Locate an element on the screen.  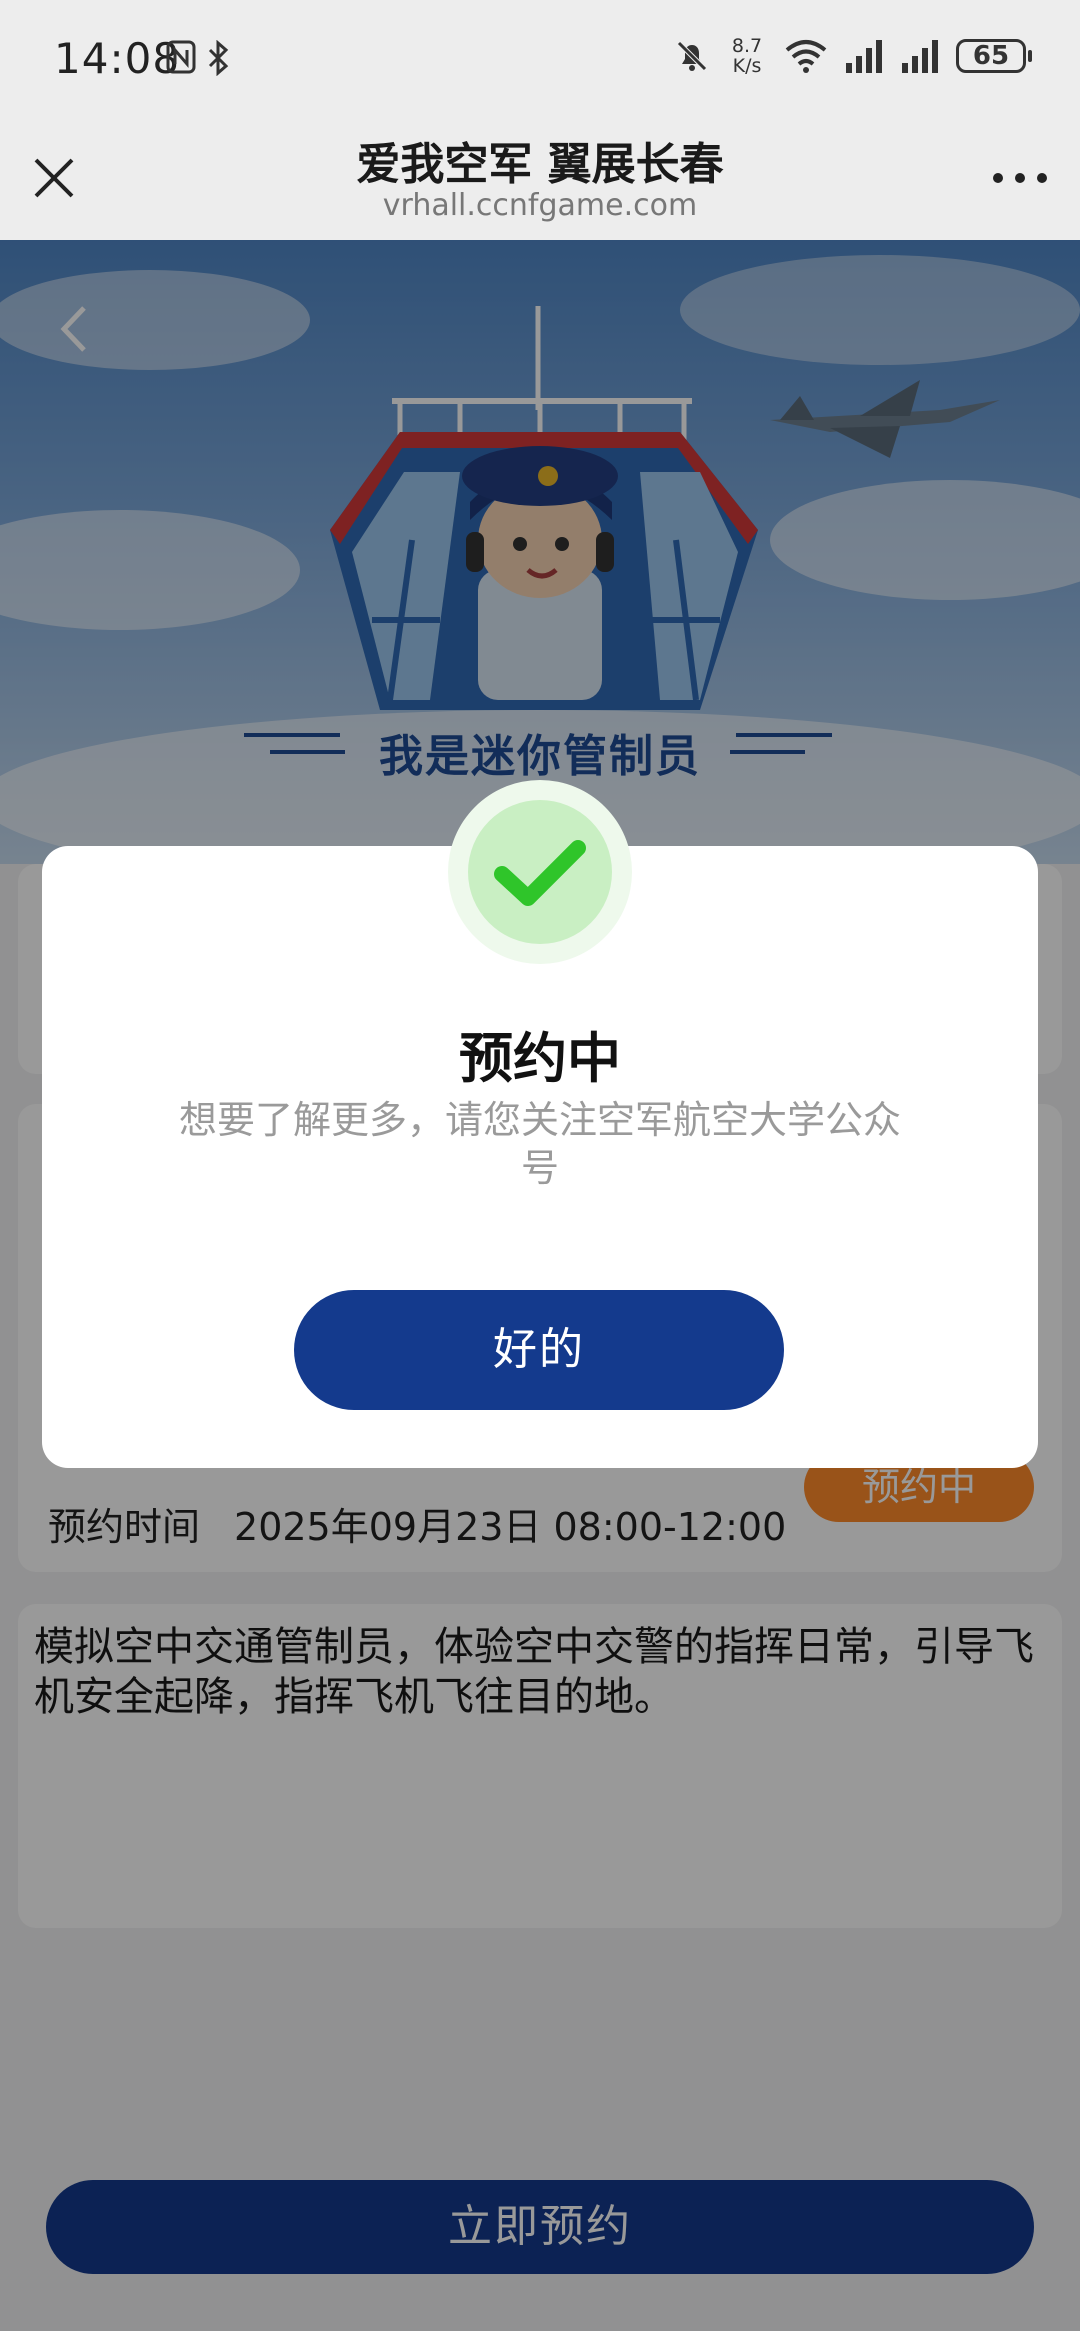
battery-indicator: 65 is located at coordinates (994, 56).